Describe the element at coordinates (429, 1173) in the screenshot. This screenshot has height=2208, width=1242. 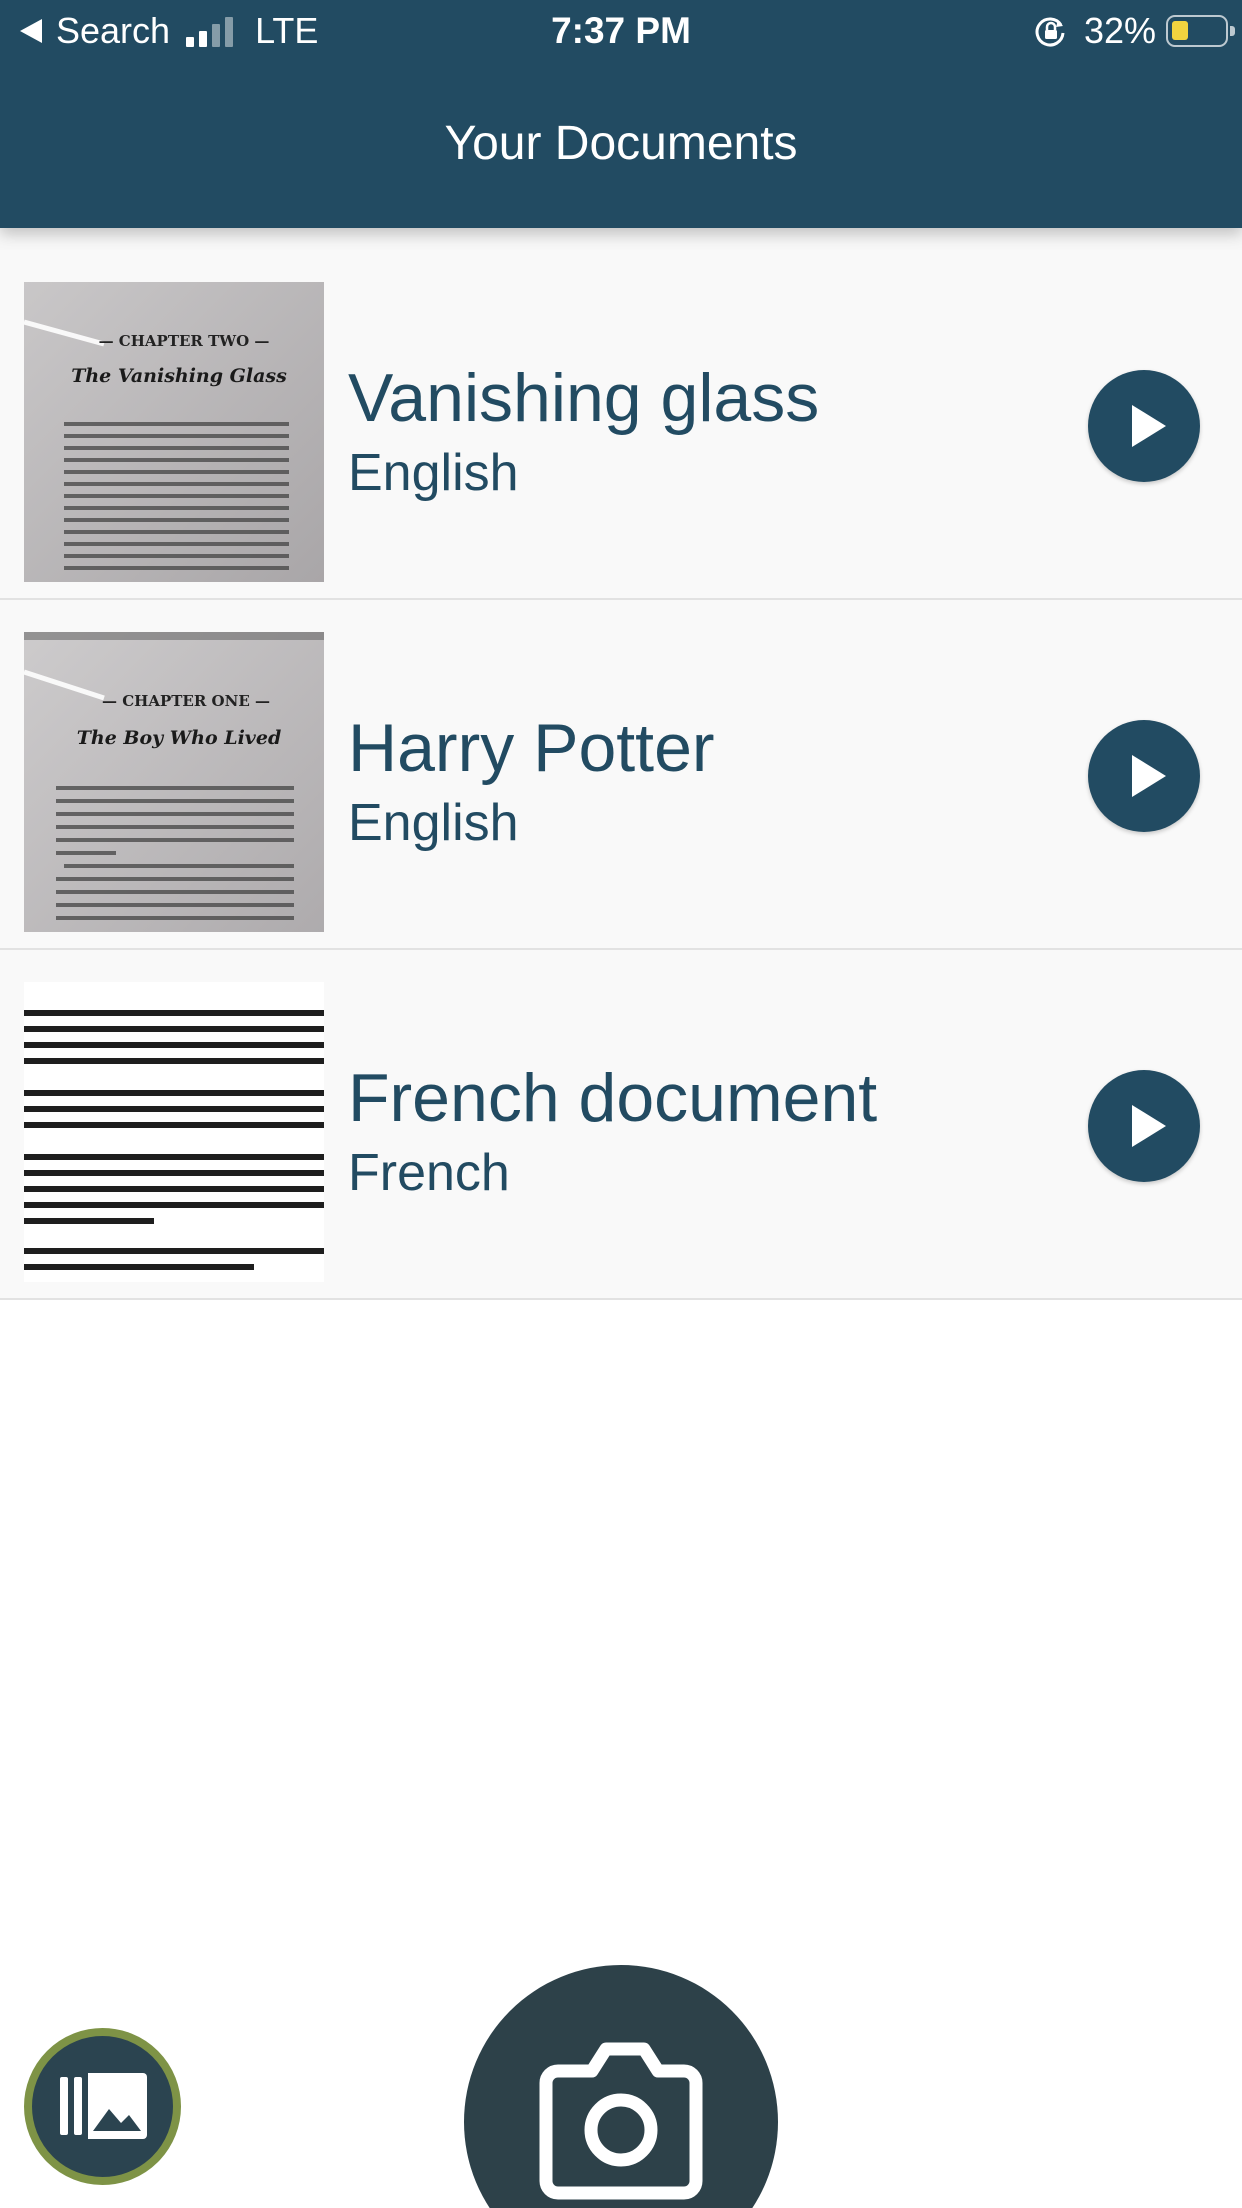
I see `document-language: French` at that location.